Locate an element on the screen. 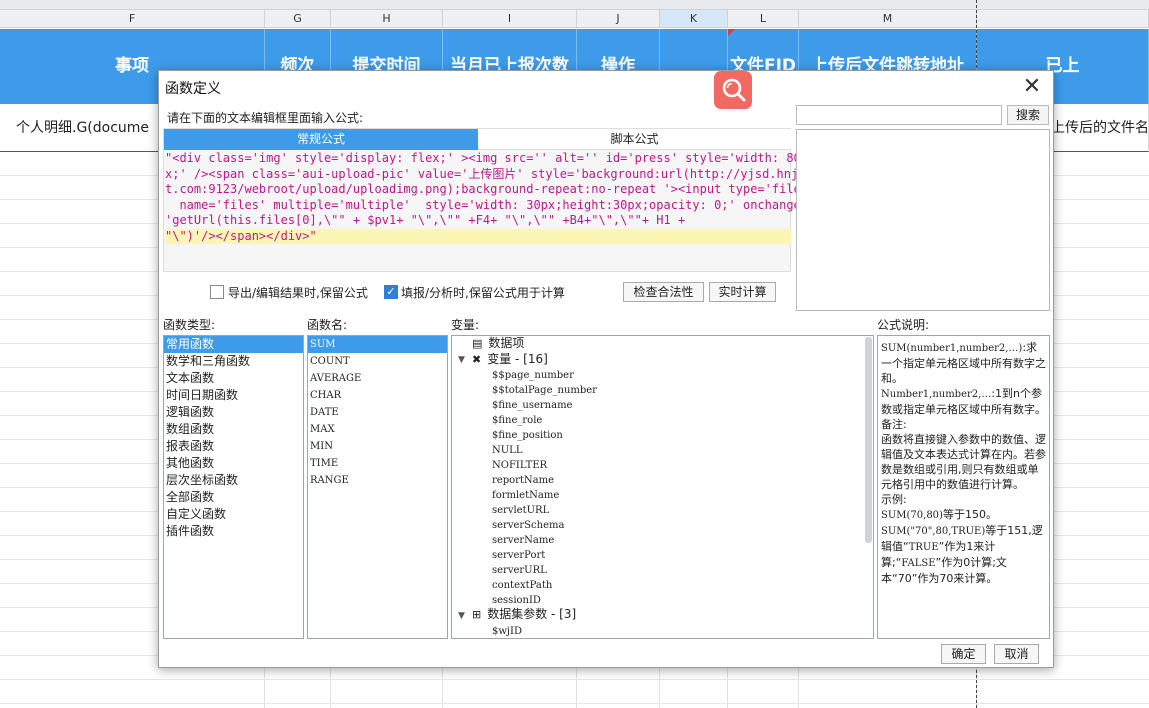  tree-label: formletName is located at coordinates (526, 495).